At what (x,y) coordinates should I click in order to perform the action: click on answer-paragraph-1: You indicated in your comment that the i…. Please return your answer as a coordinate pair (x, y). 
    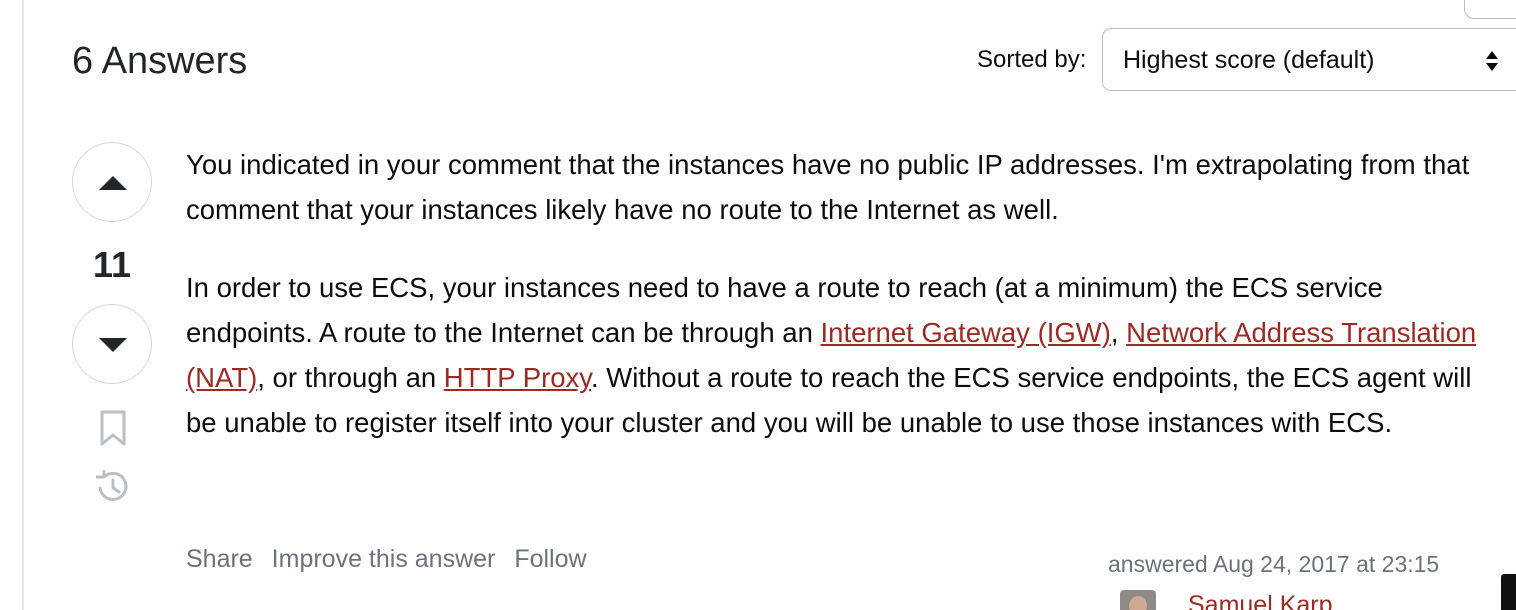
    Looking at the image, I should click on (828, 187).